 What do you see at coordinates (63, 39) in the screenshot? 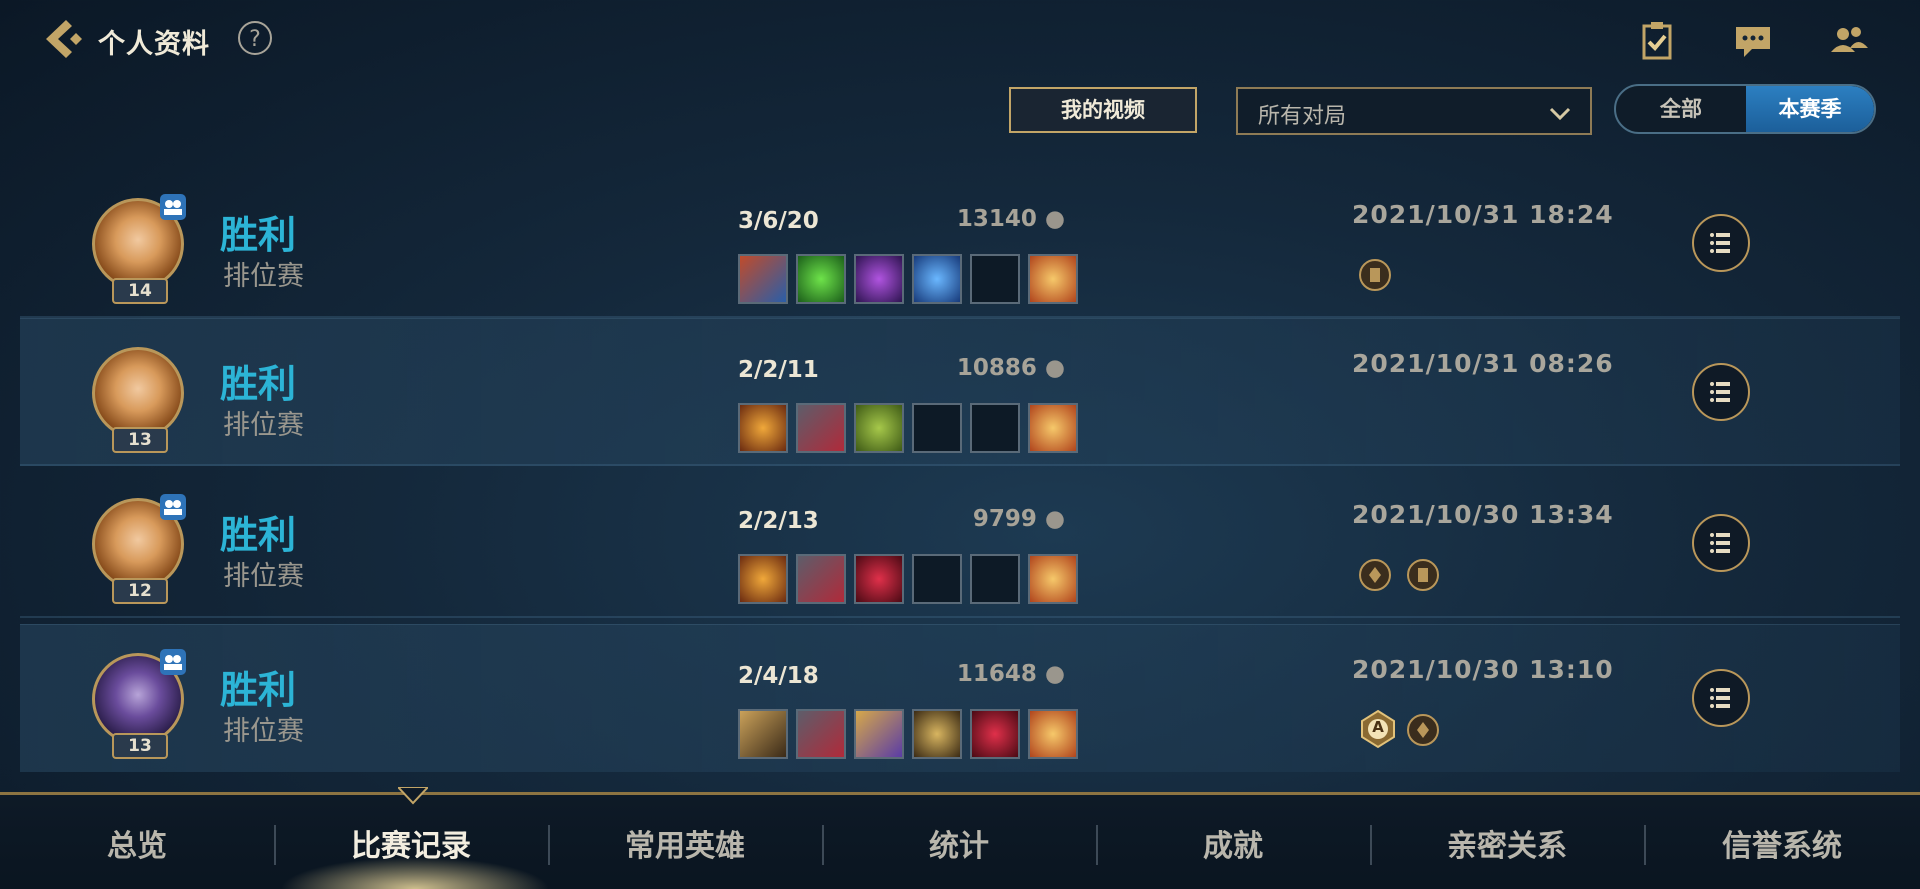
I see `back-arrow-icon` at bounding box center [63, 39].